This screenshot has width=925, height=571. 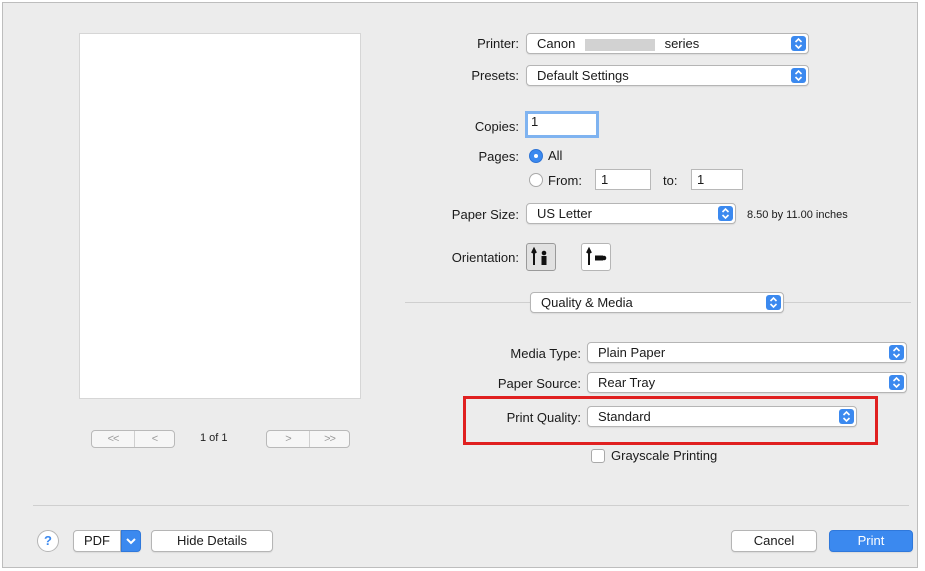 What do you see at coordinates (545, 353) in the screenshot?
I see `media-type-label: Media Type:` at bounding box center [545, 353].